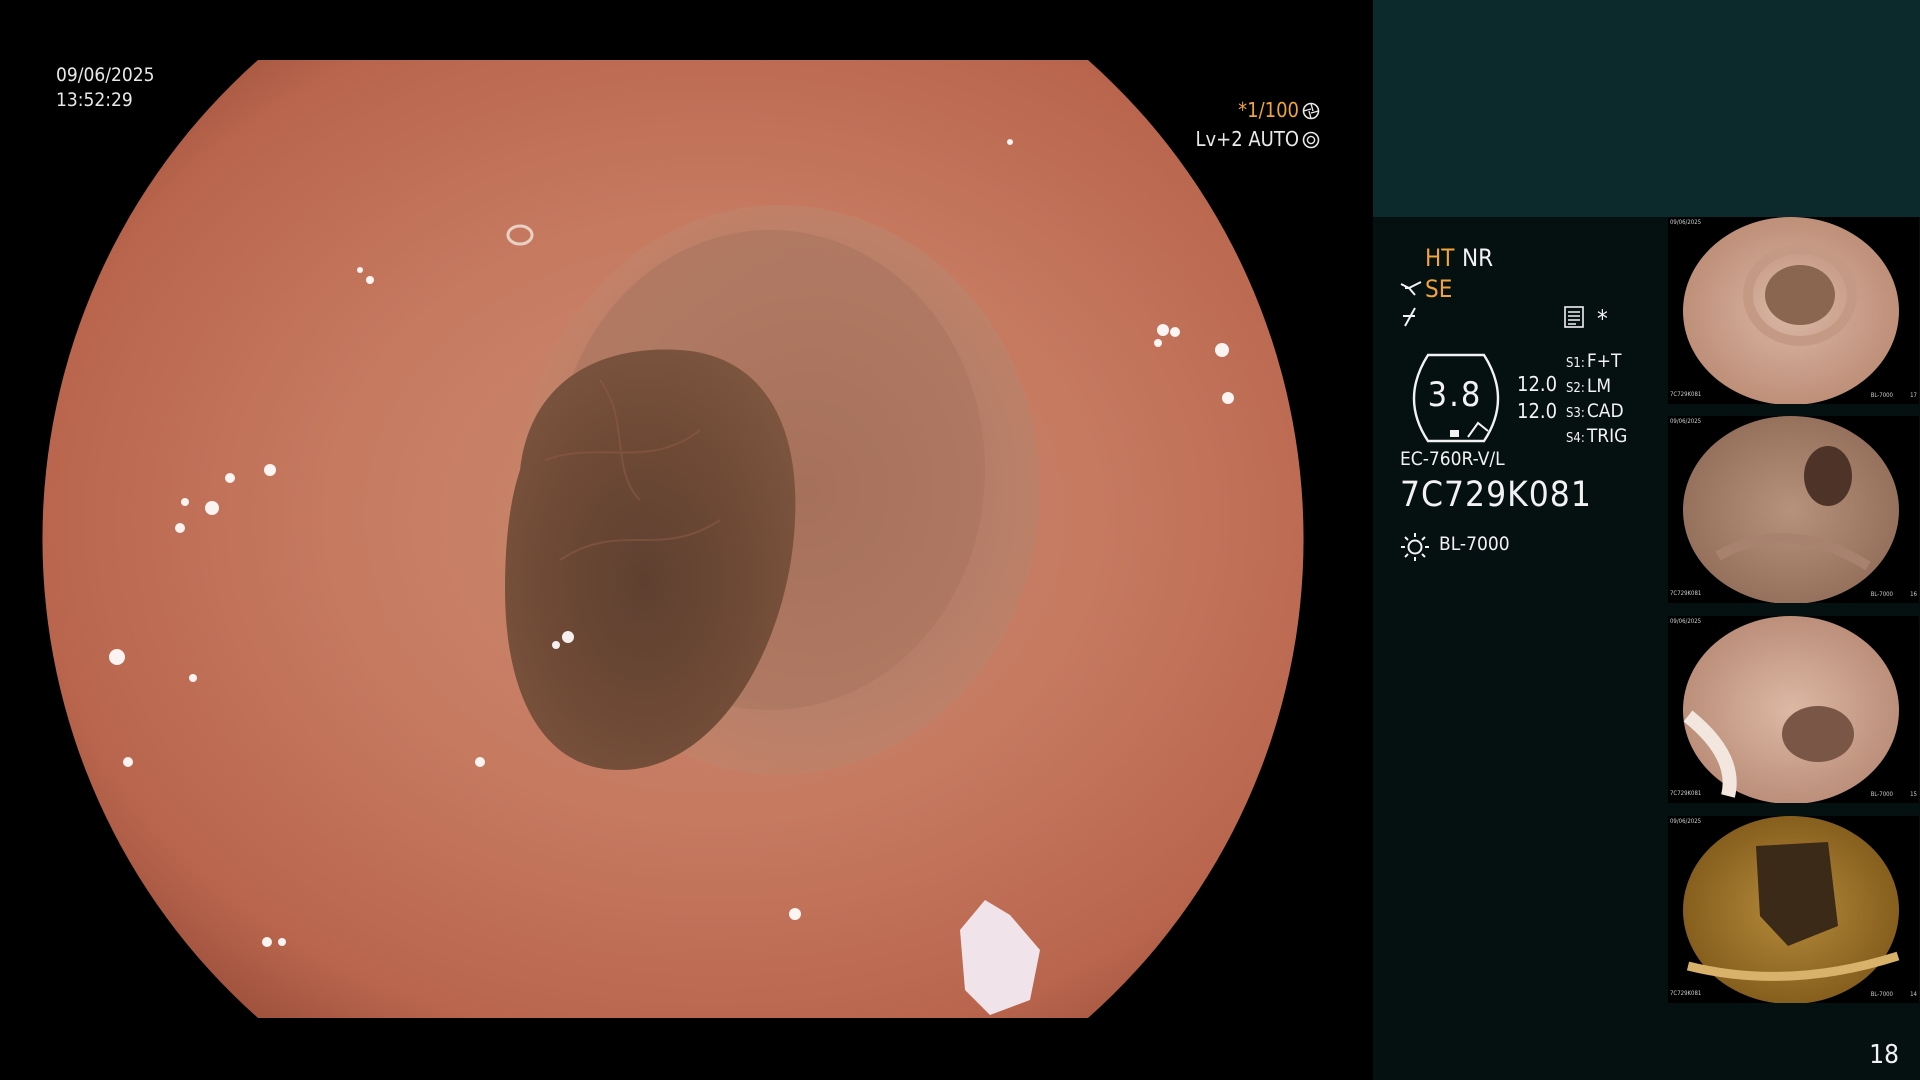 The width and height of the screenshot is (1920, 1080). Describe the element at coordinates (1474, 544) in the screenshot. I see `light-source: BL-7000` at that location.